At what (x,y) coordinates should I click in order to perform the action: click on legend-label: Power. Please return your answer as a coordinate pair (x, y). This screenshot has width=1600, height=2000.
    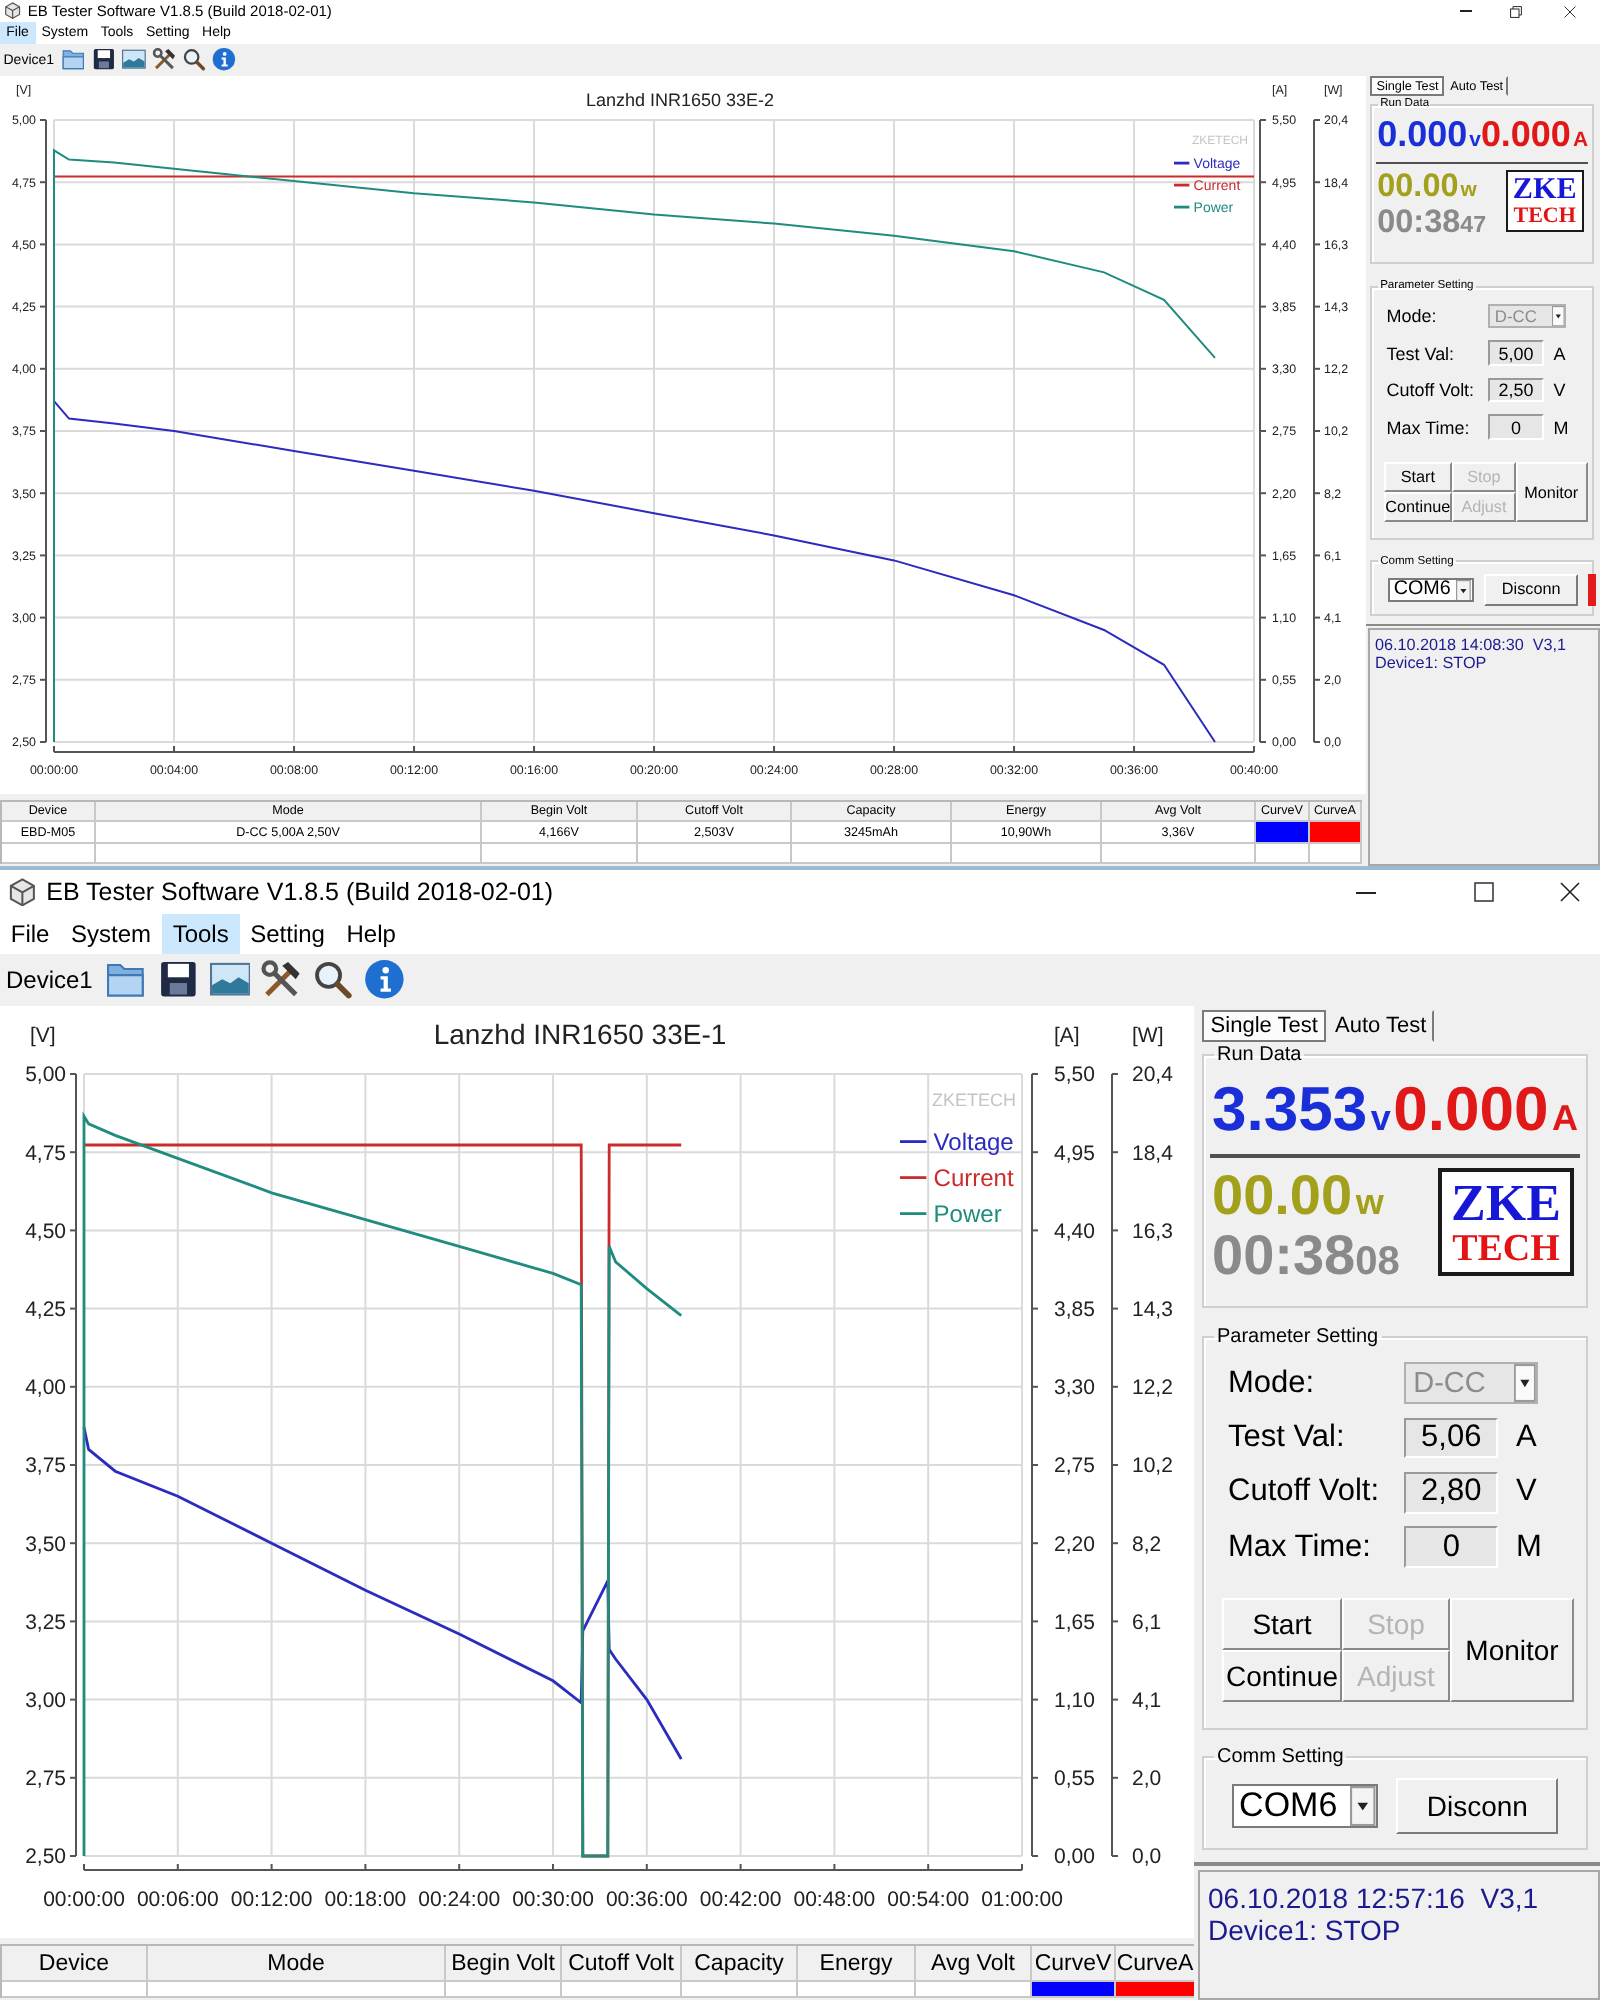
    Looking at the image, I should click on (967, 1214).